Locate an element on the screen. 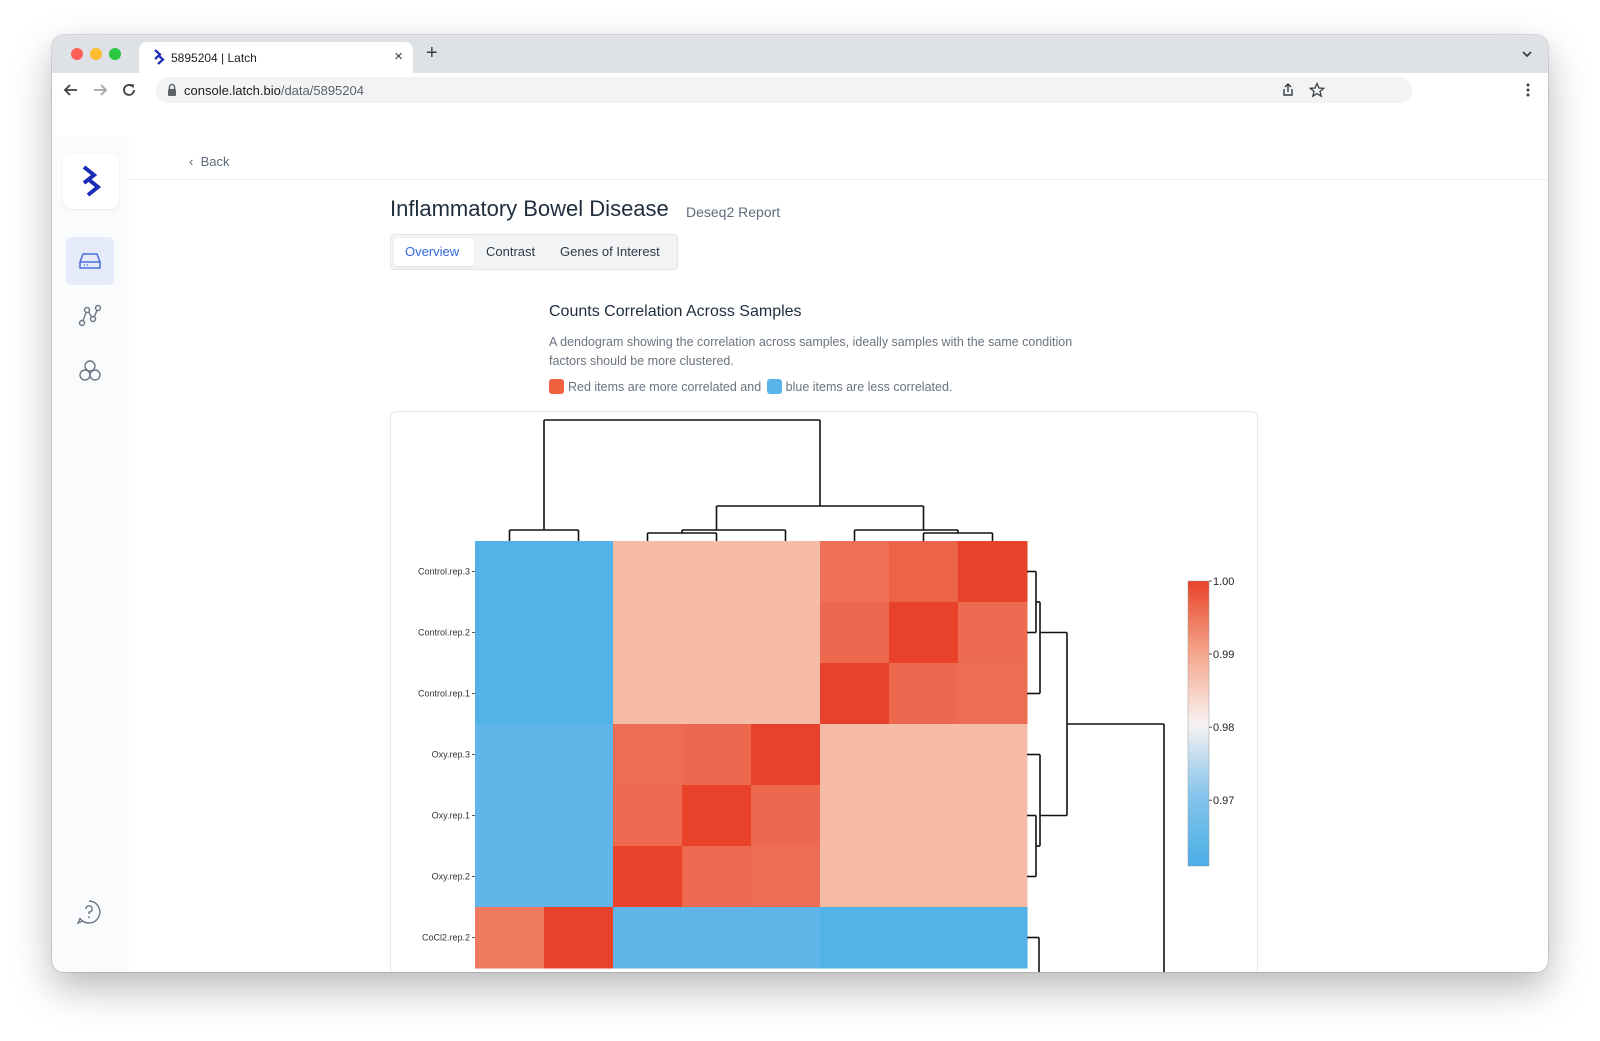 The height and width of the screenshot is (1041, 1600). address-bar: console.latch.bio/data/5895204 is located at coordinates (784, 90).